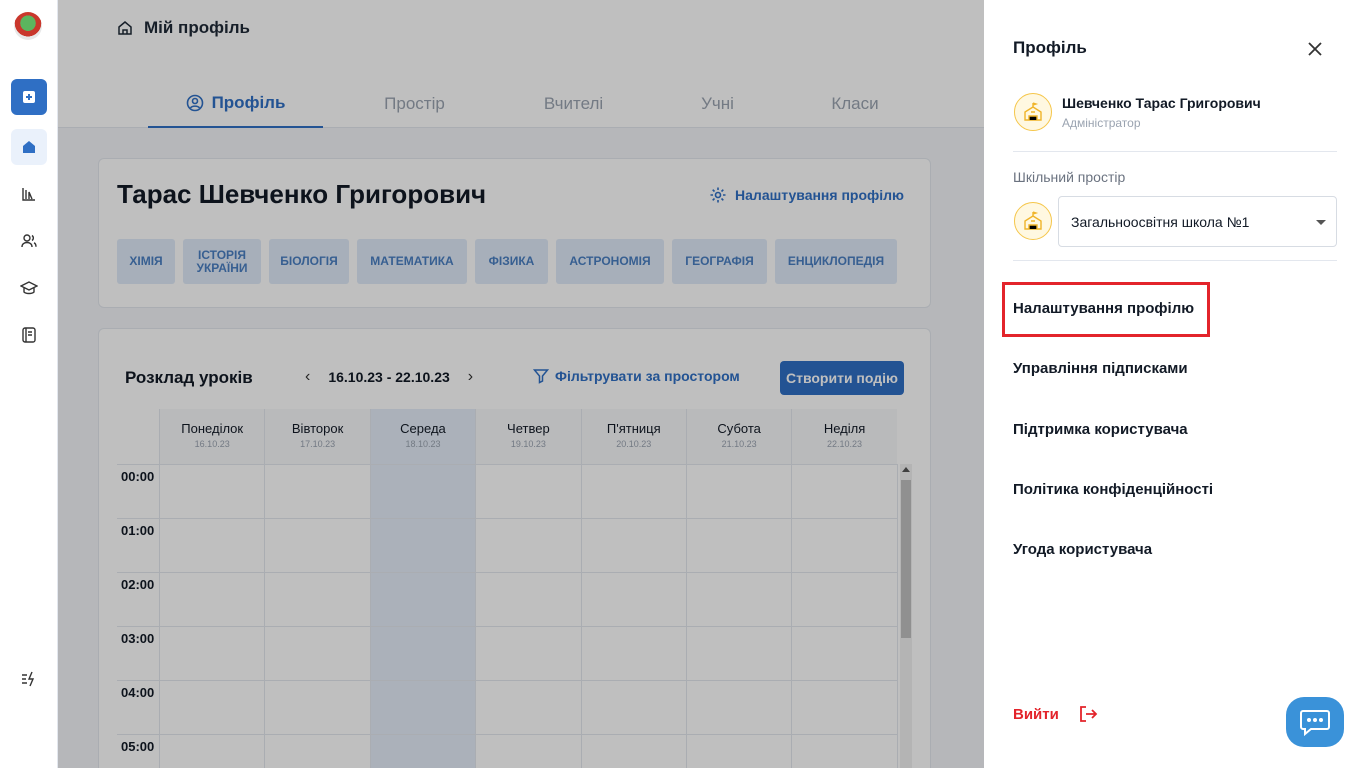 This screenshot has height=768, width=1366. I want to click on avatar, so click(1033, 112).